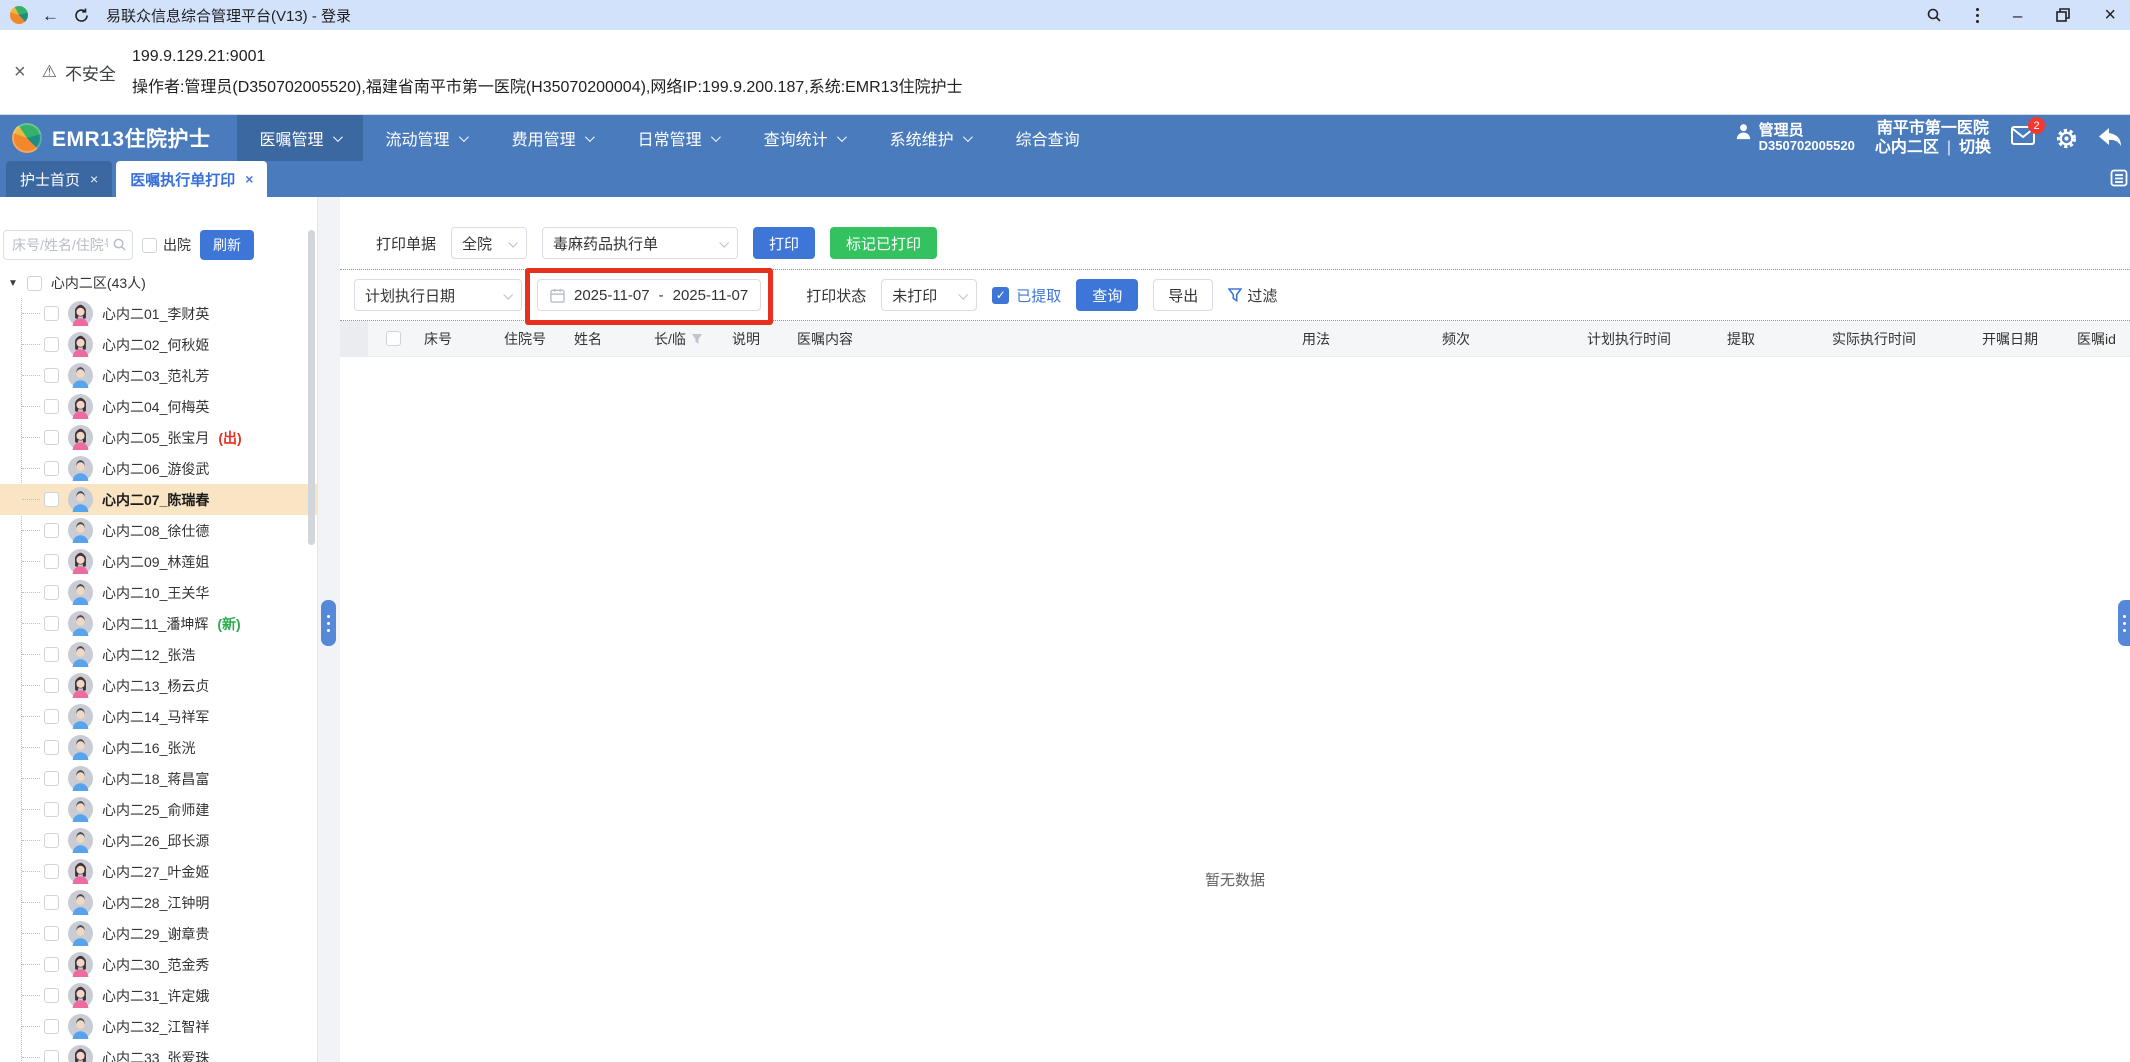 This screenshot has width=2130, height=1062. What do you see at coordinates (1107, 295) in the screenshot?
I see `query-button: 查询` at bounding box center [1107, 295].